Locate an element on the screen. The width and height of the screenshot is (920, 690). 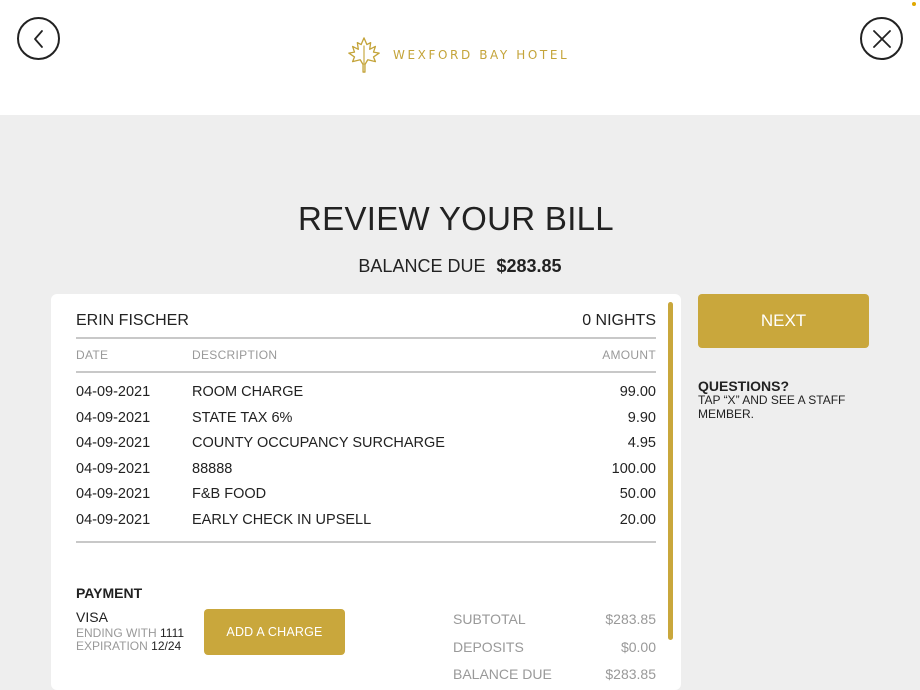
column-header-date: DATE is located at coordinates (92, 355).